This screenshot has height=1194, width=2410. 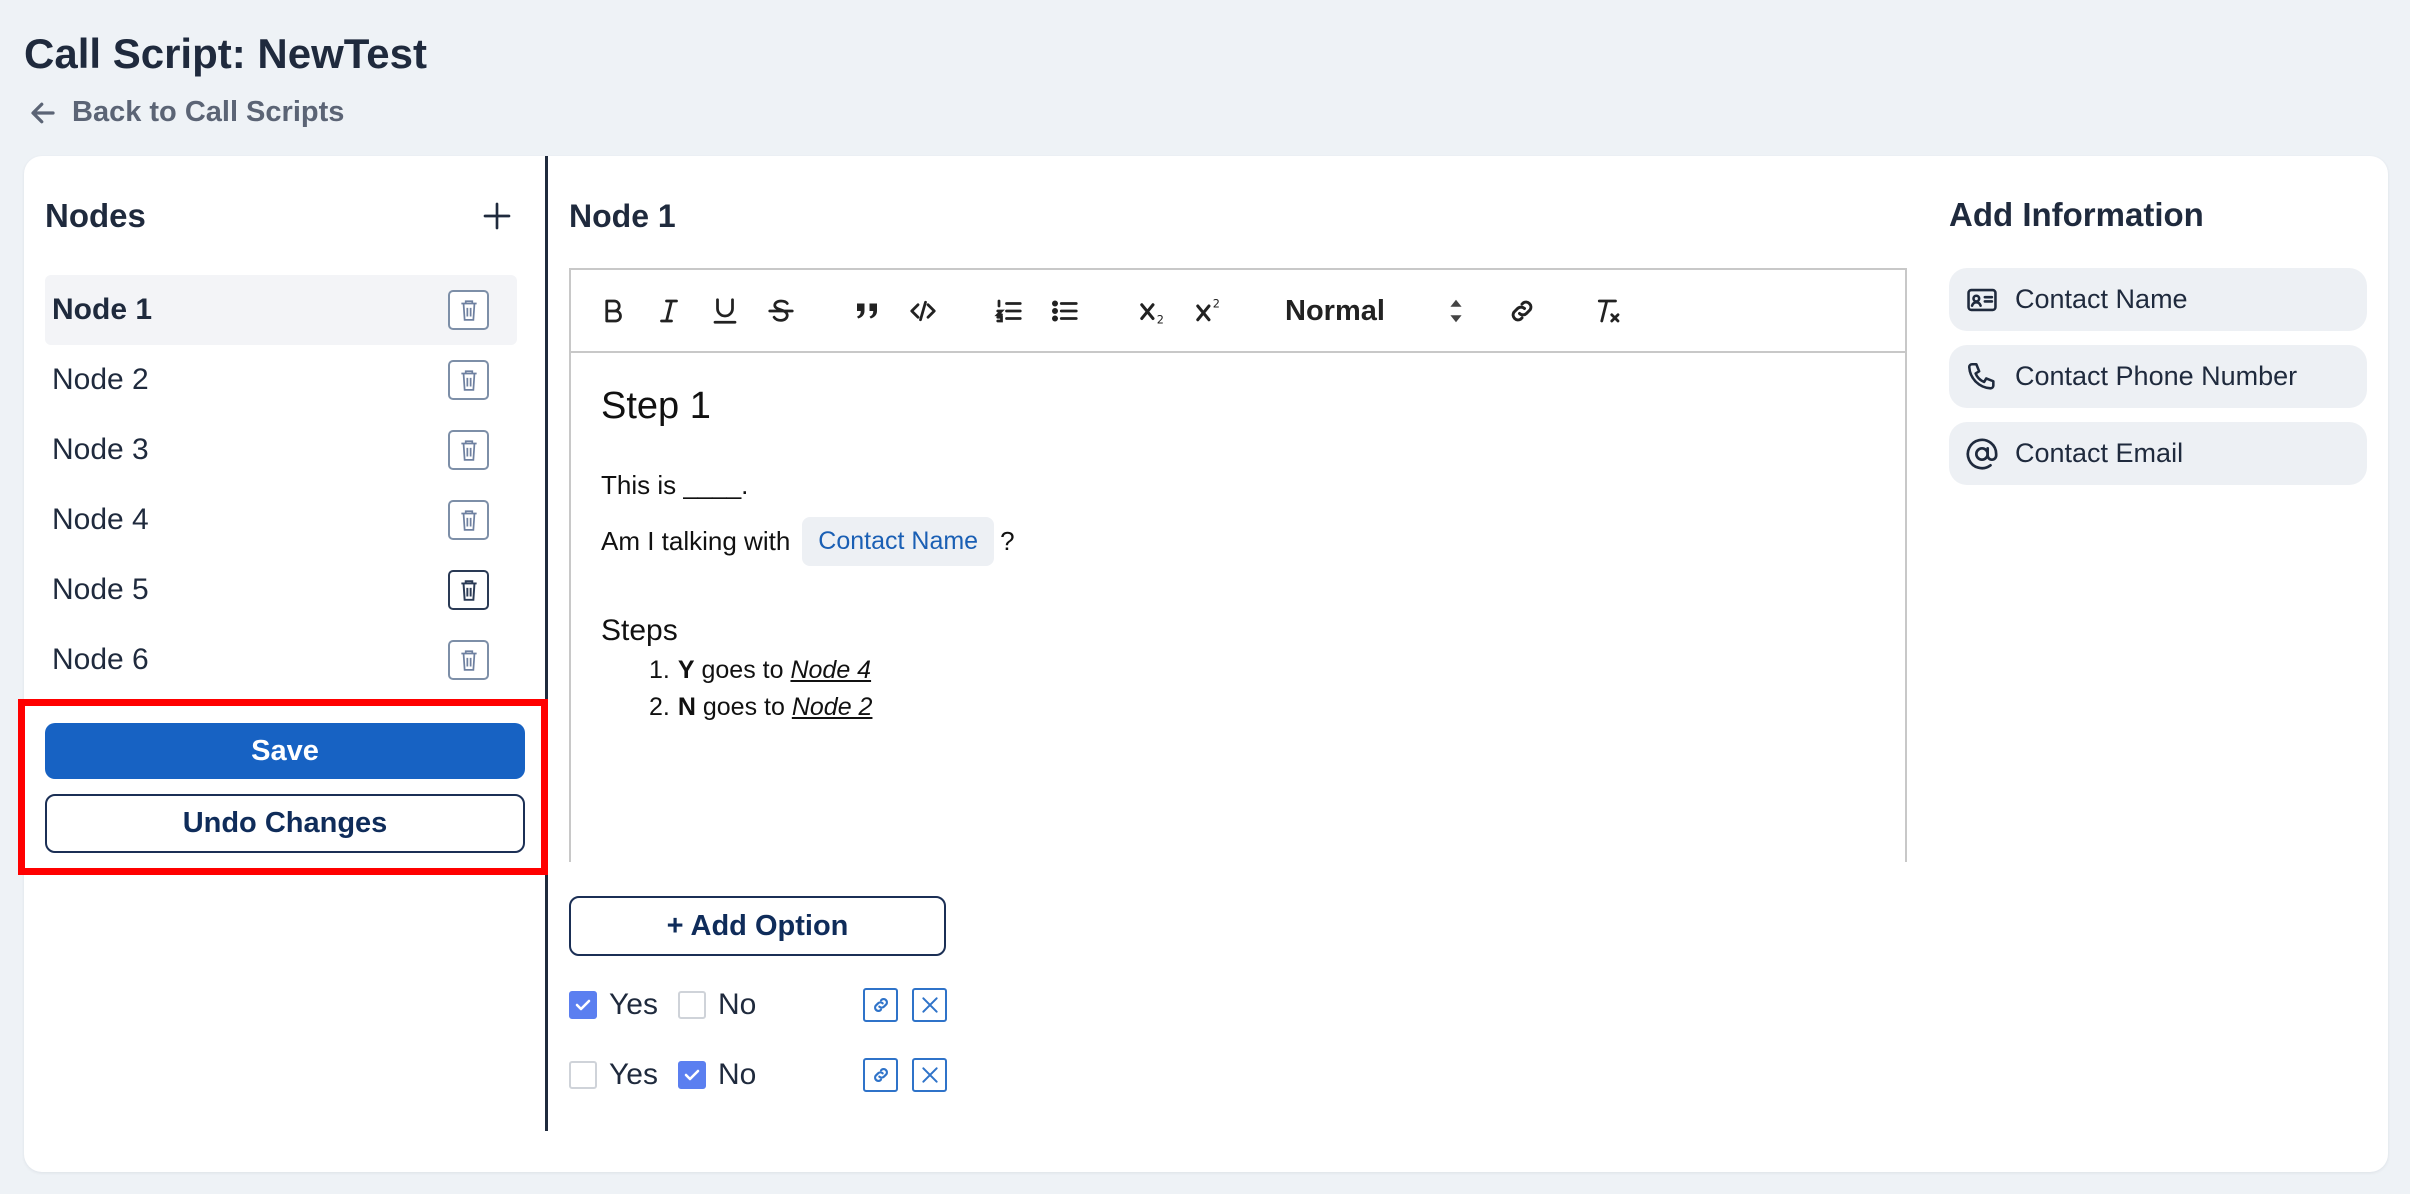 I want to click on format-select-value: Normal, so click(x=1335, y=310).